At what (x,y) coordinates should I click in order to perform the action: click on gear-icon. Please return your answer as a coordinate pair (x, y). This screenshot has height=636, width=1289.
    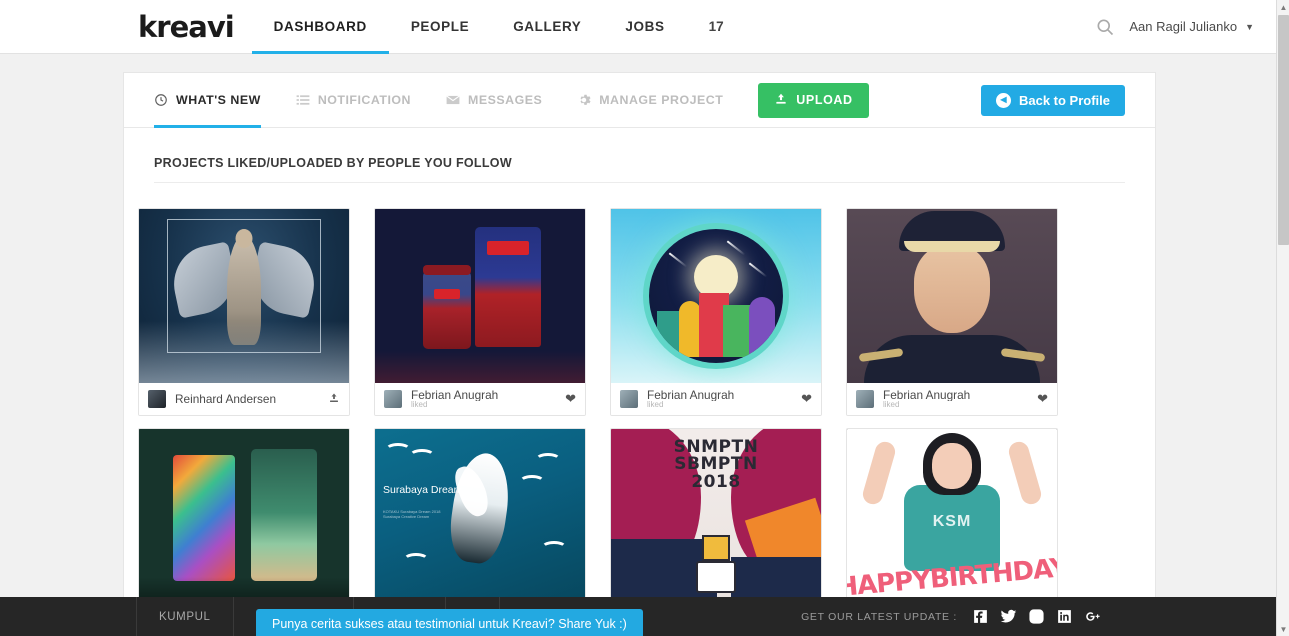
    Looking at the image, I should click on (584, 100).